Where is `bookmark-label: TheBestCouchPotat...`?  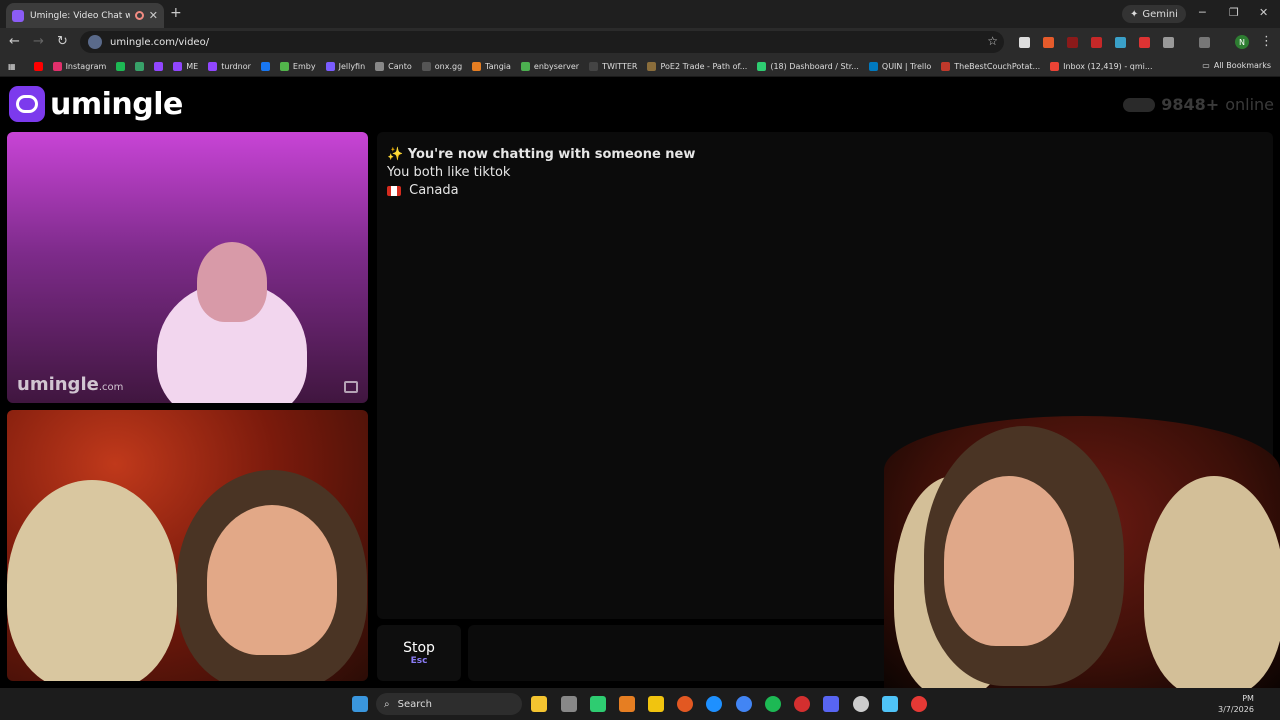 bookmark-label: TheBestCouchPotat... is located at coordinates (997, 66).